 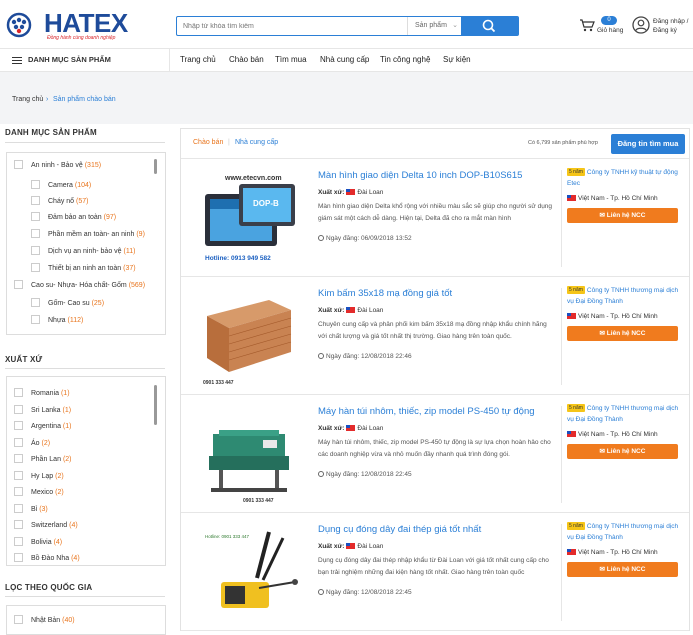 What do you see at coordinates (70, 25) in the screenshot?
I see `site-logo: HATEX Đồng hành cùng doanh nghiệp` at bounding box center [70, 25].